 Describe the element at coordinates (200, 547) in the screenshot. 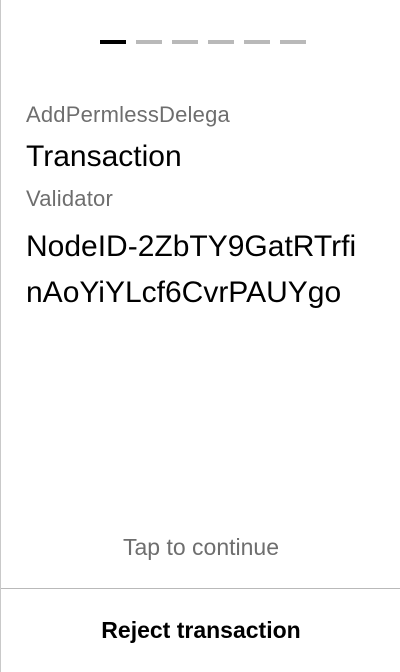

I see `tap-to-continue-hint: Tap to continue` at that location.